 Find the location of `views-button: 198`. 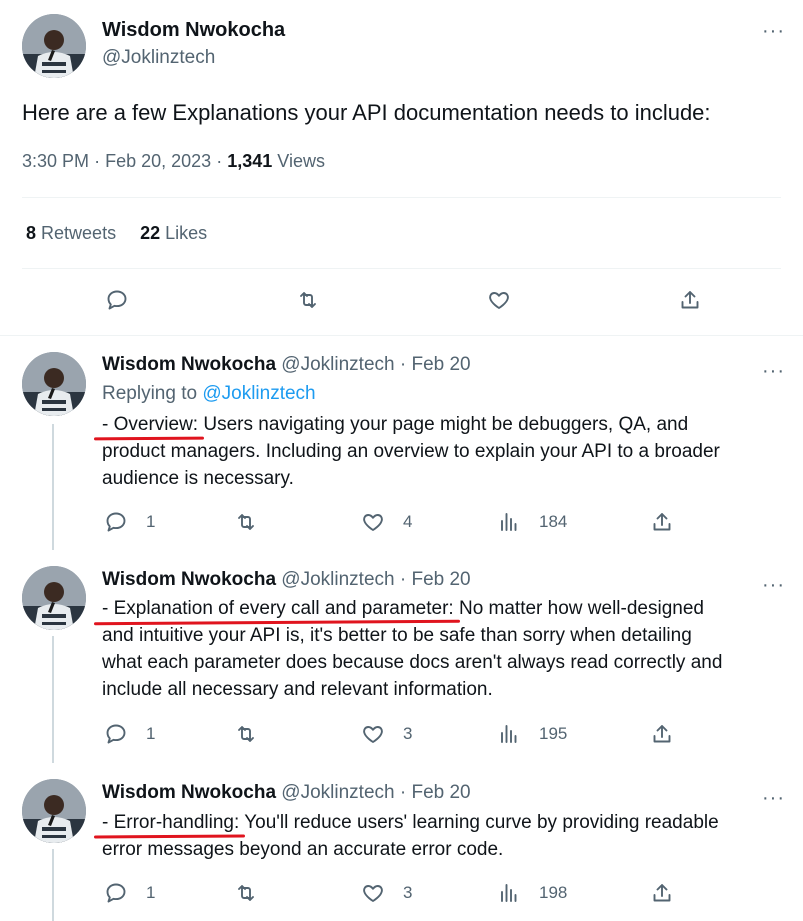

views-button: 198 is located at coordinates (532, 893).